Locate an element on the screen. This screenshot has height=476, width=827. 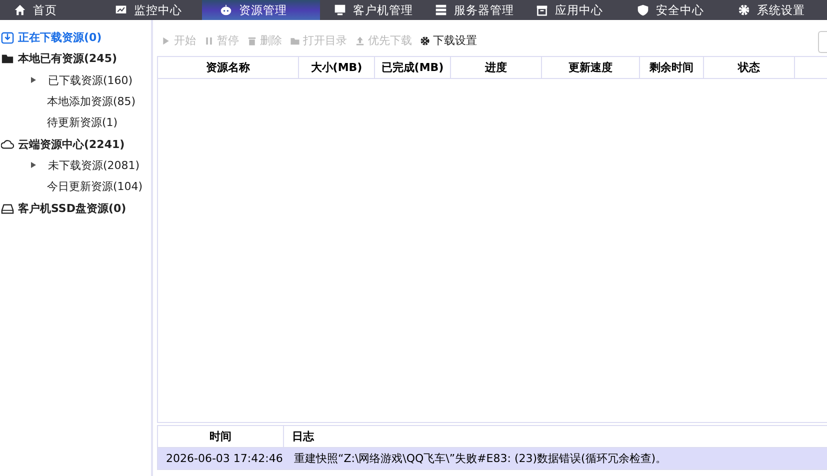
tree-item: 今日更新资源(104) is located at coordinates (75, 187).